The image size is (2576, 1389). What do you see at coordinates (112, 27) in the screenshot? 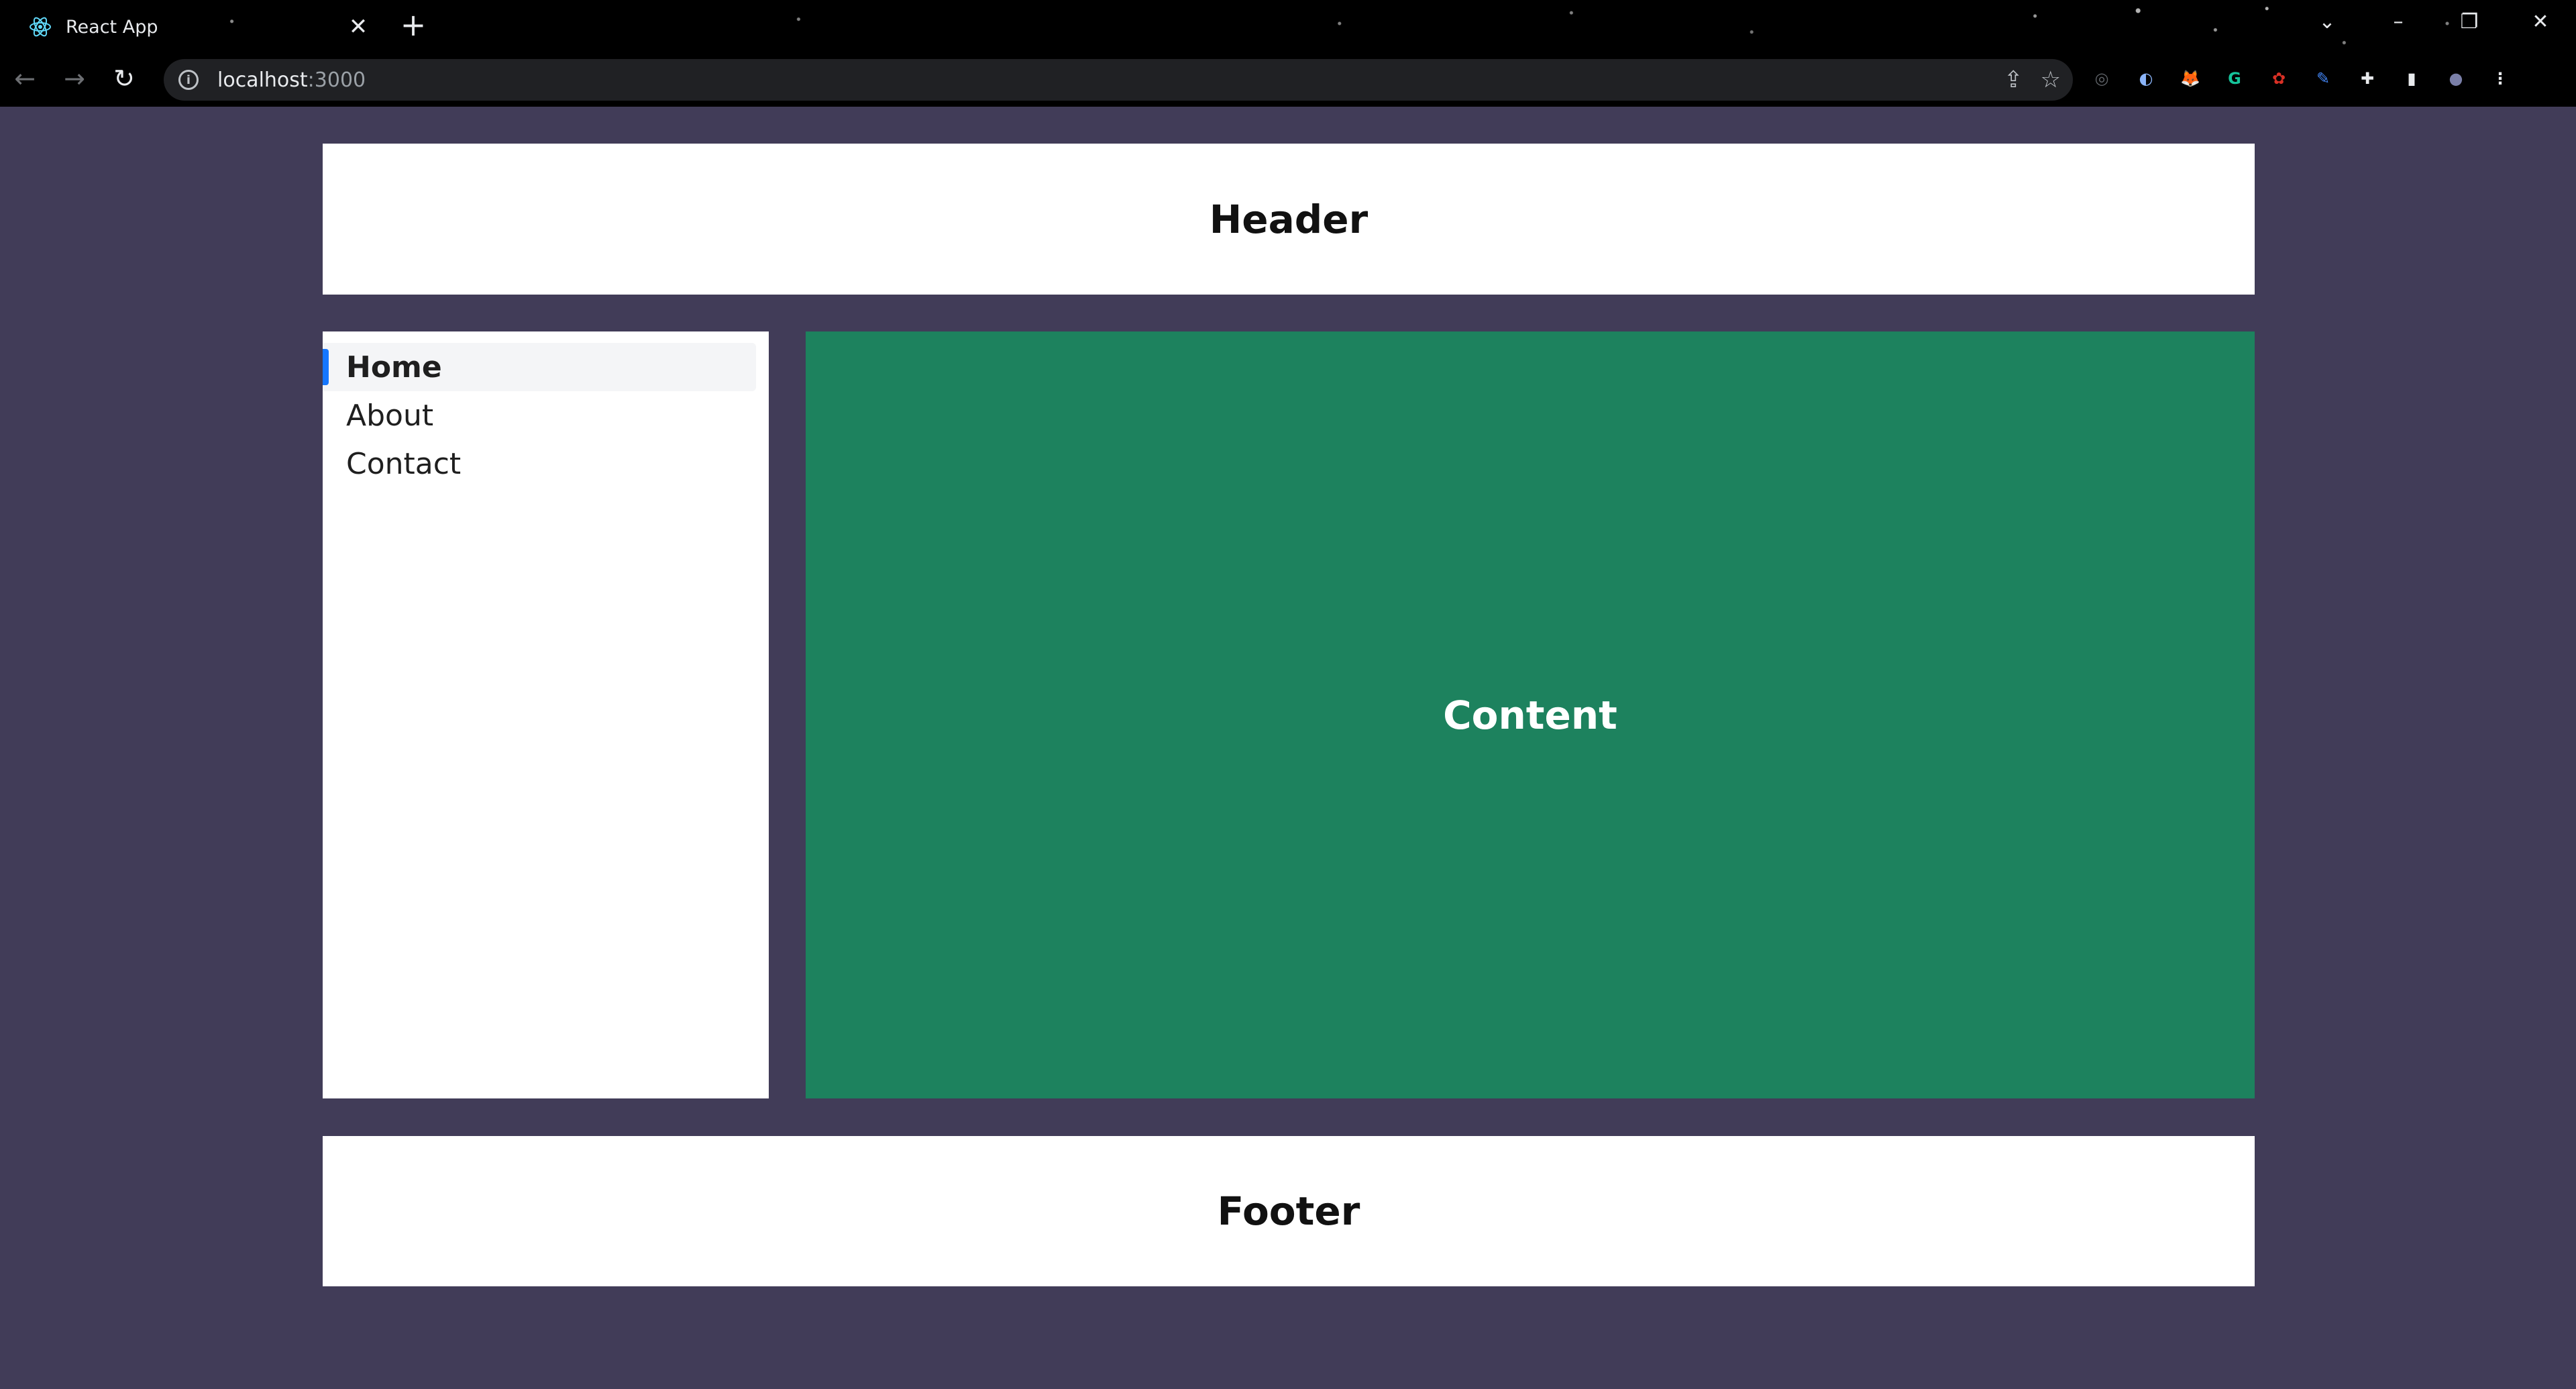
I see `tab-title: React App` at bounding box center [112, 27].